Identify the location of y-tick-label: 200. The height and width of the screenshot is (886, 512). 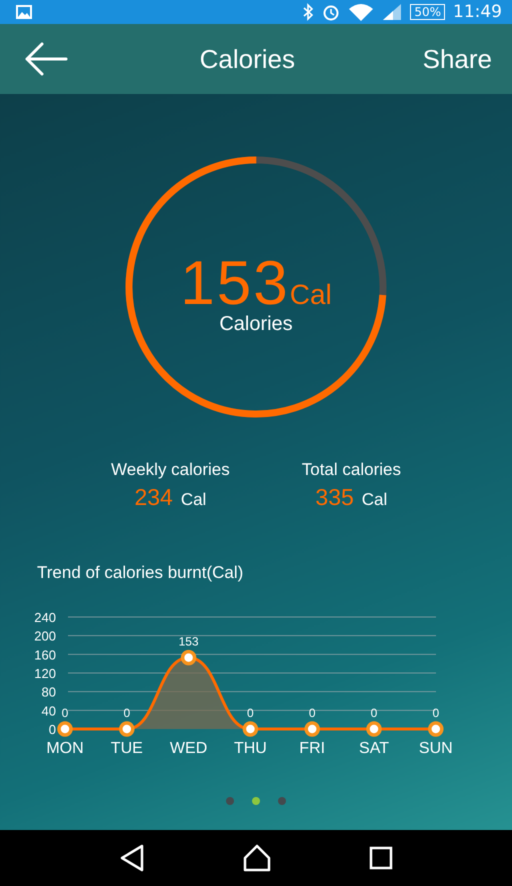
(45, 636).